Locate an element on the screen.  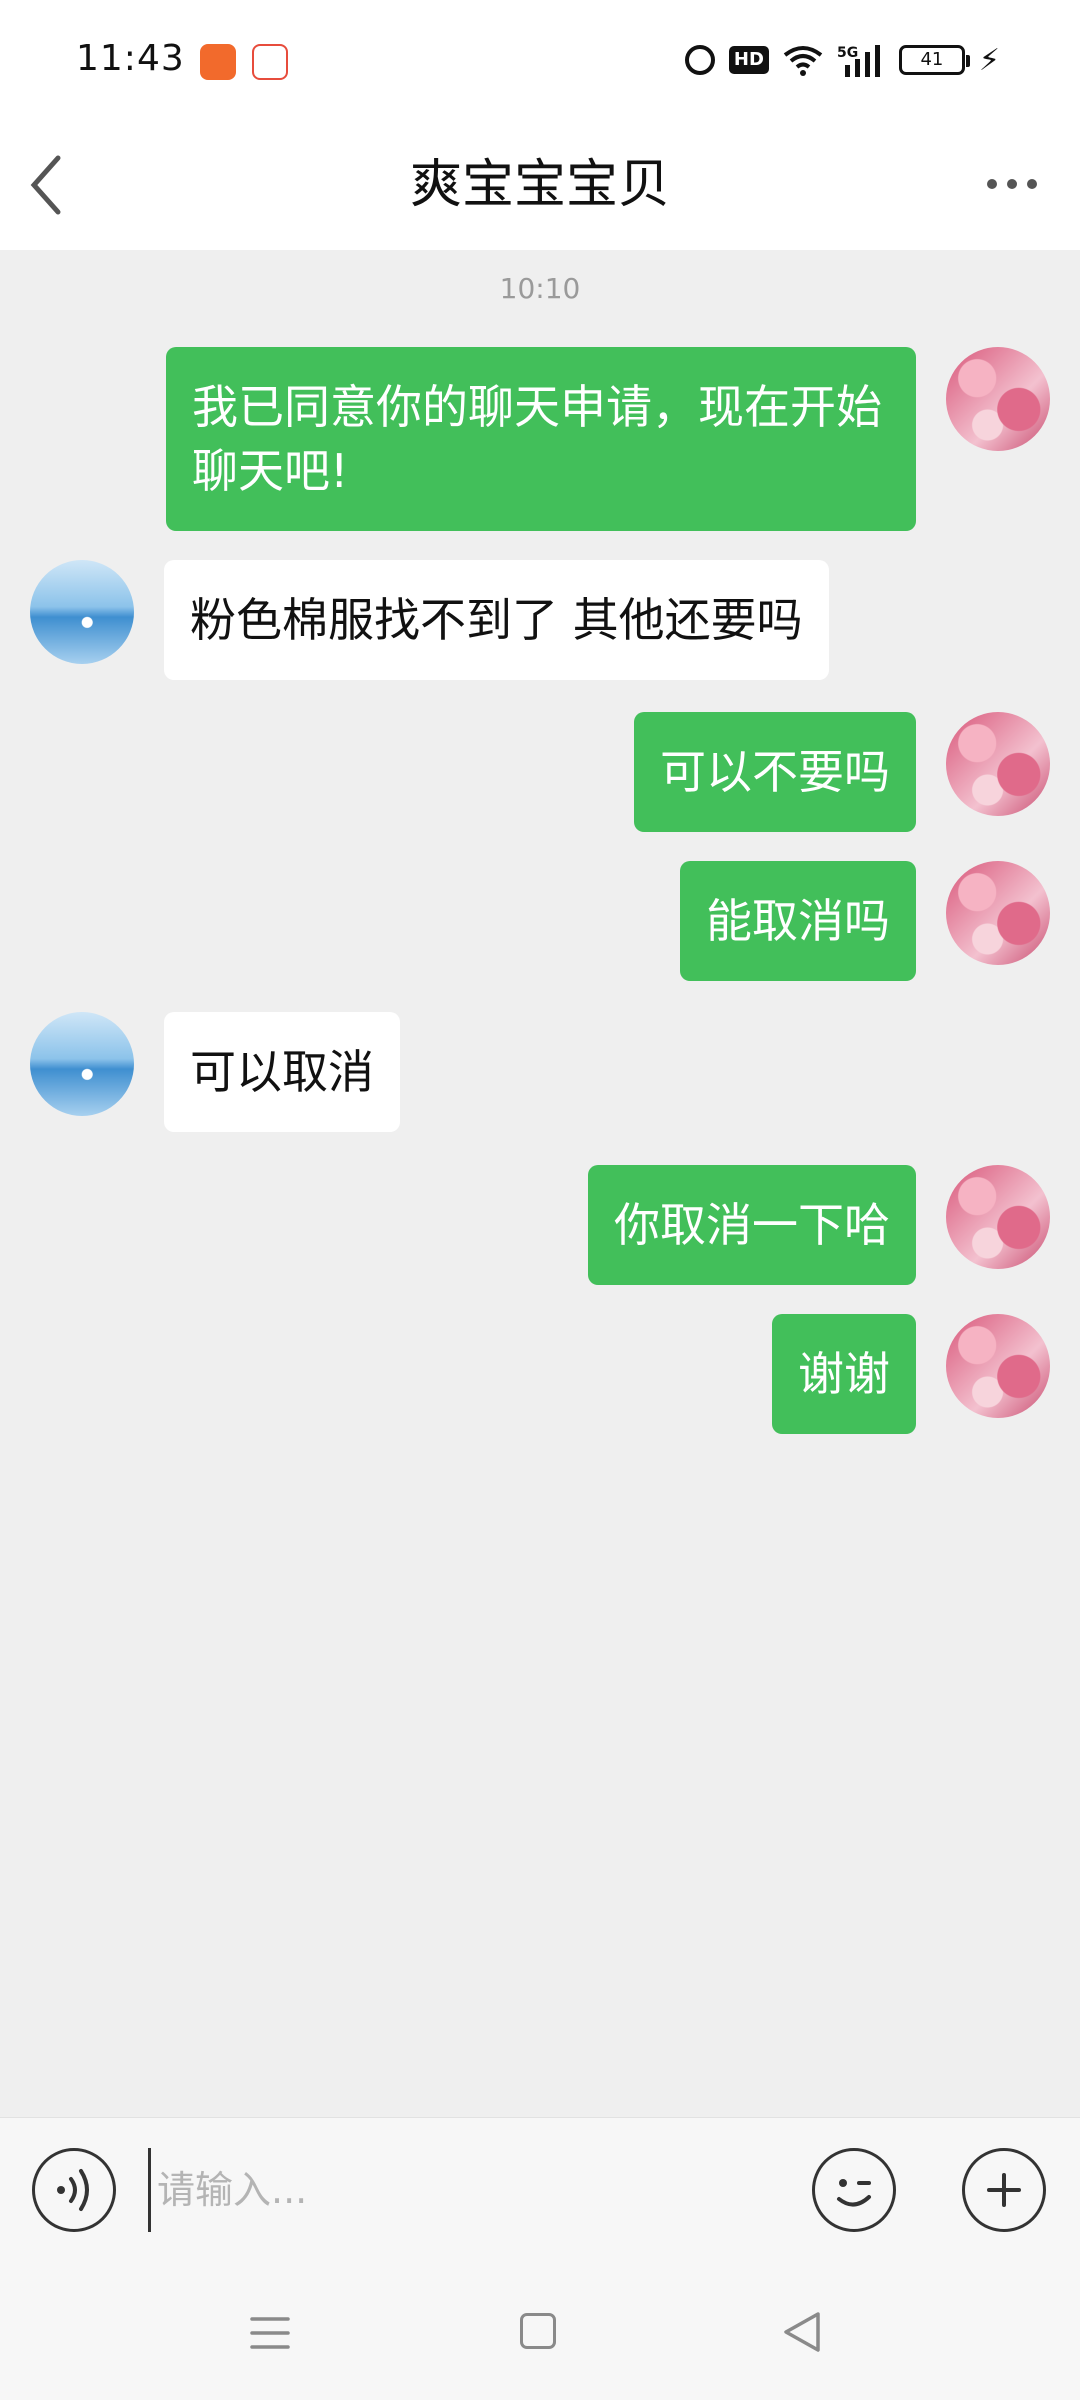
battery-icon: 41 is located at coordinates (934, 60).